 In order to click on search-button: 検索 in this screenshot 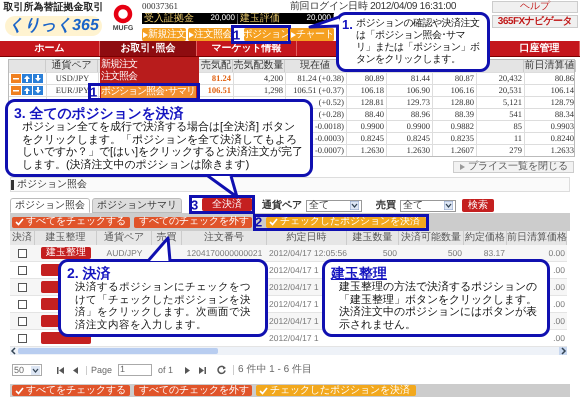, I will do `click(478, 205)`.